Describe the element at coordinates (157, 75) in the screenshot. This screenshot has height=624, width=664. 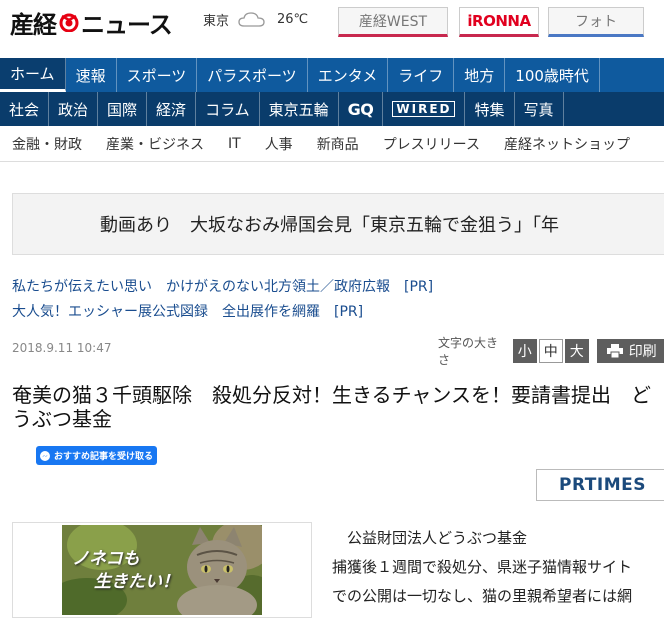
I see `nav-item-sports: スポーツ` at that location.